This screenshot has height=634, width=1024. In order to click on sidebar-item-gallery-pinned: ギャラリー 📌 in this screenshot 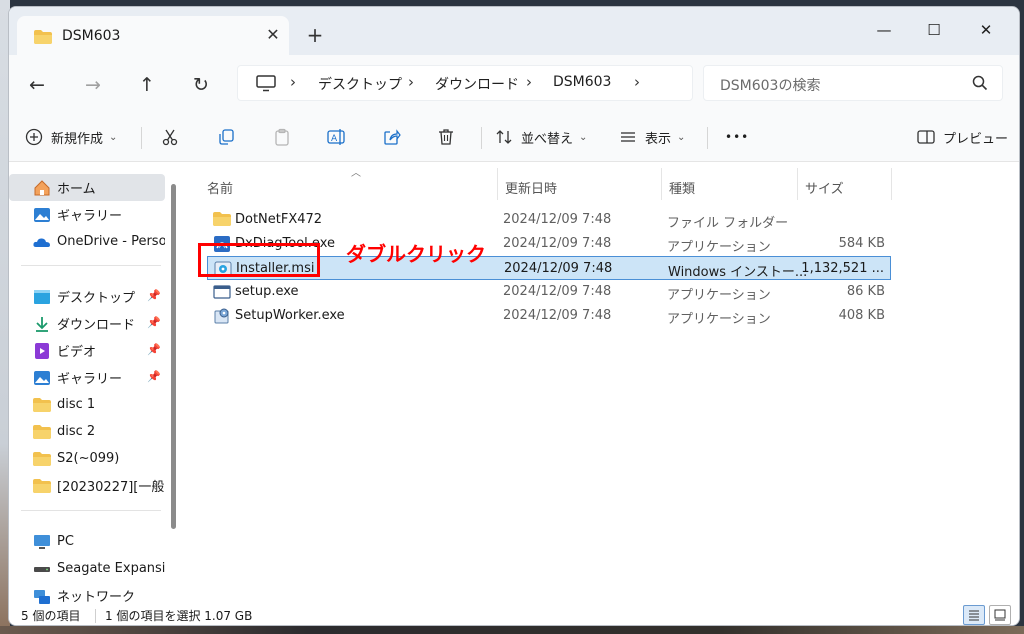, I will do `click(87, 377)`.